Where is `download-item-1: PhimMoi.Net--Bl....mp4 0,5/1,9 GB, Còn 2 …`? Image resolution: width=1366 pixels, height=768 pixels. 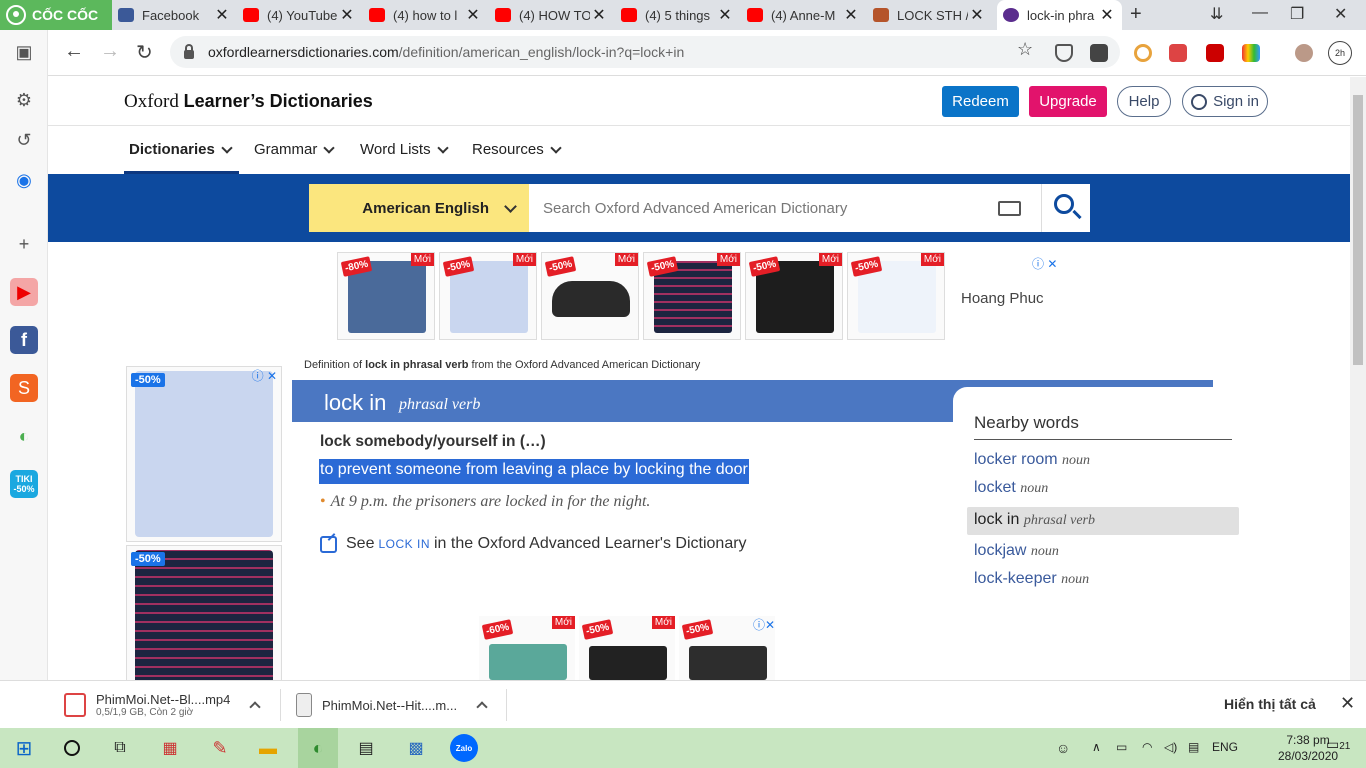 download-item-1: PhimMoi.Net--Bl....mp4 0,5/1,9 GB, Còn 2 … is located at coordinates (169, 705).